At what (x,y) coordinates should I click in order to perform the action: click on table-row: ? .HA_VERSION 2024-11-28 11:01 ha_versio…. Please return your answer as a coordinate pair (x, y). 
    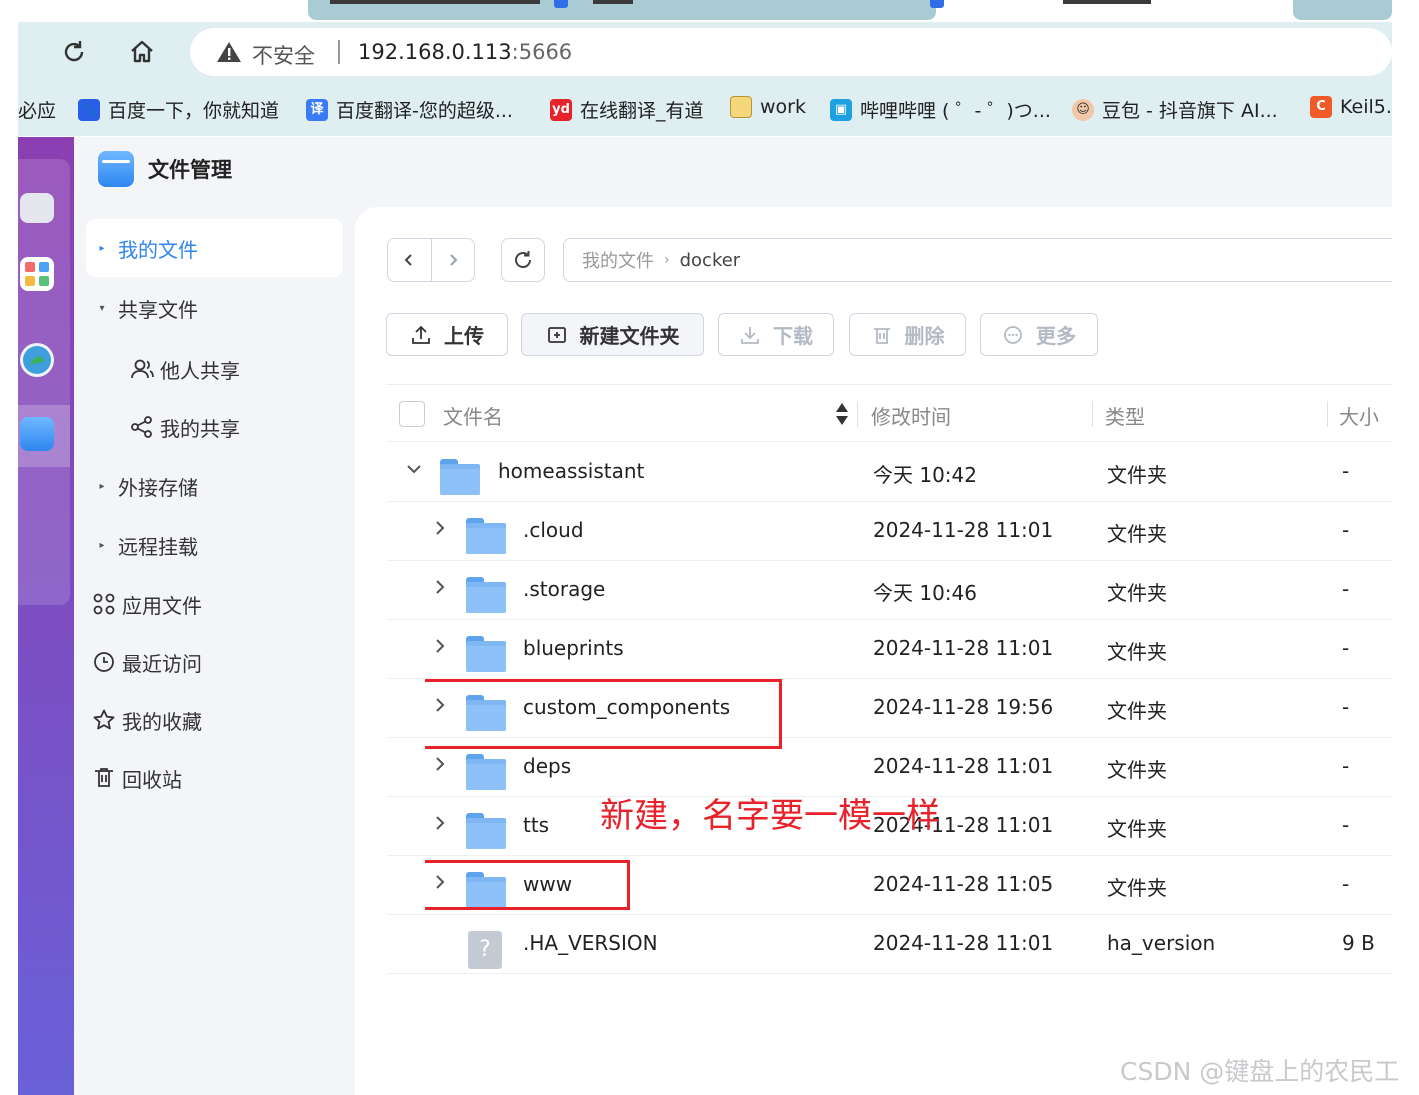
    Looking at the image, I should click on (889, 944).